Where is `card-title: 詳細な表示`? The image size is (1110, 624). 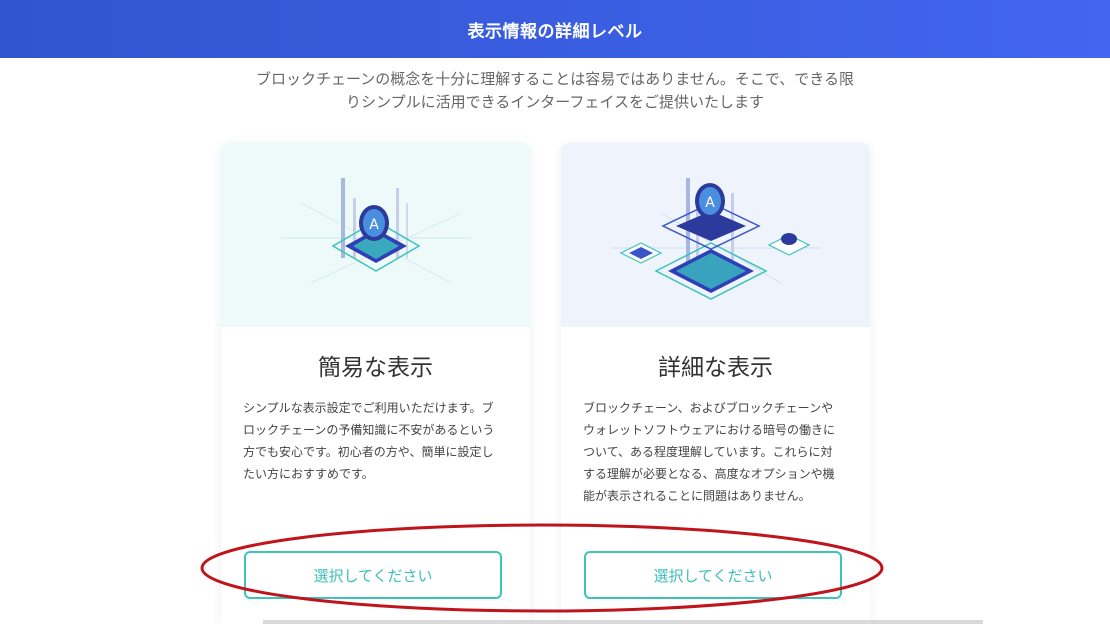 card-title: 詳細な表示 is located at coordinates (715, 368).